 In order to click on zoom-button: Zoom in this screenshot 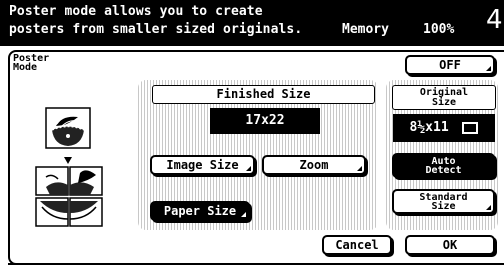, I will do `click(314, 165)`.